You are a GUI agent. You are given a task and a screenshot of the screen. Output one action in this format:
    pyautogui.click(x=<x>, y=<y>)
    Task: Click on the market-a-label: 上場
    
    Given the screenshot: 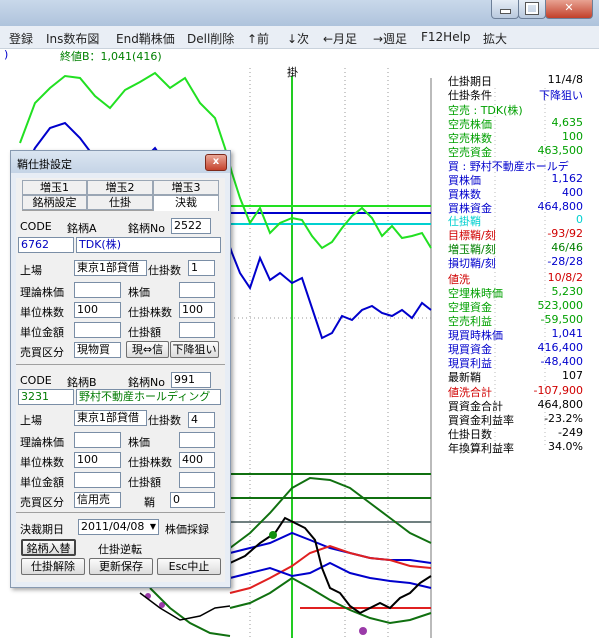 What is the action you would take?
    pyautogui.click(x=31, y=270)
    